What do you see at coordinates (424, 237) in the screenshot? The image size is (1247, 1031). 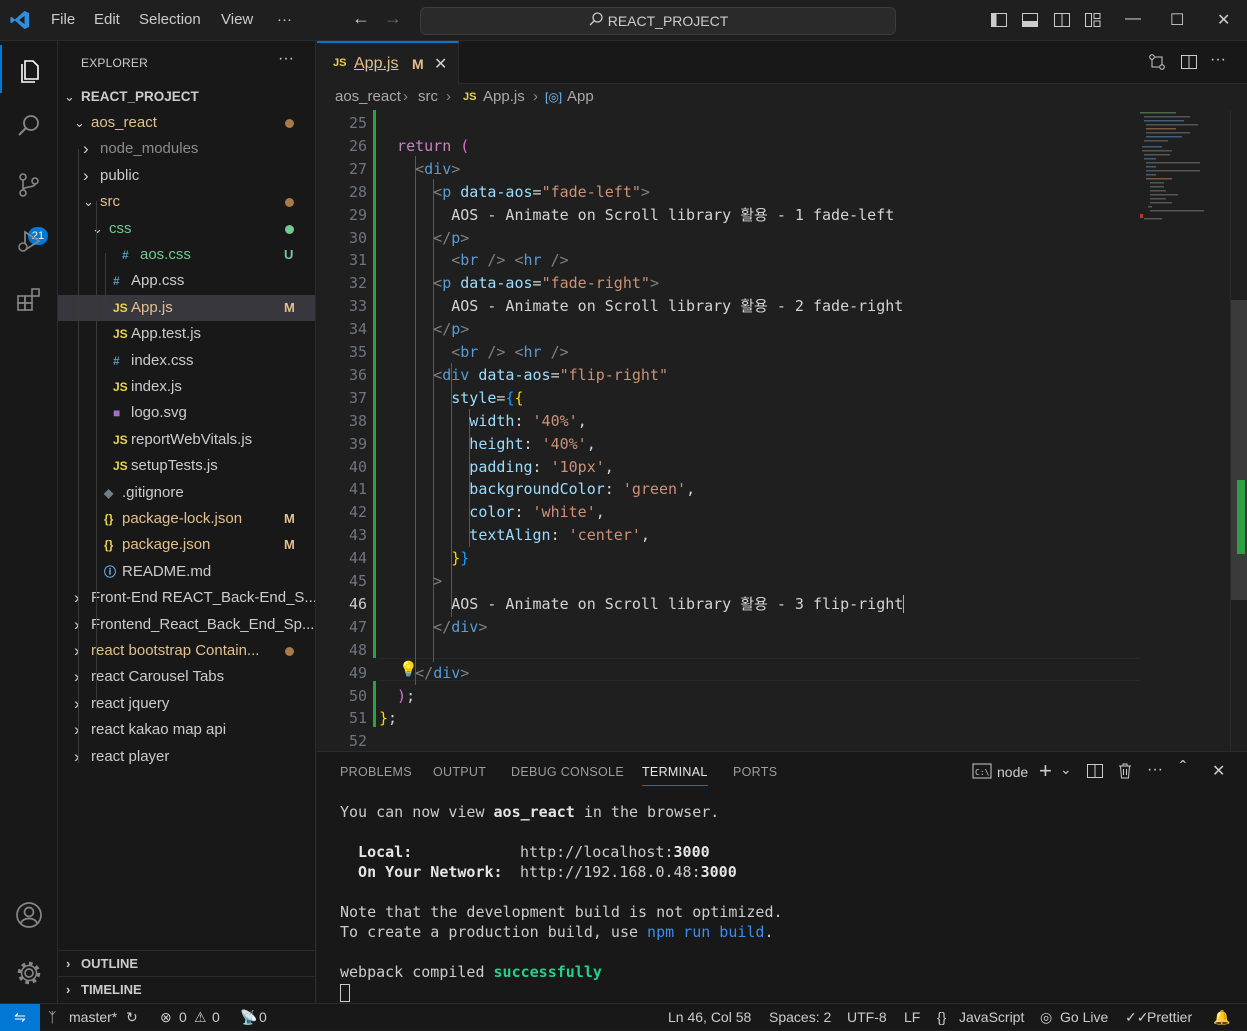 I see `code-line: </p>` at bounding box center [424, 237].